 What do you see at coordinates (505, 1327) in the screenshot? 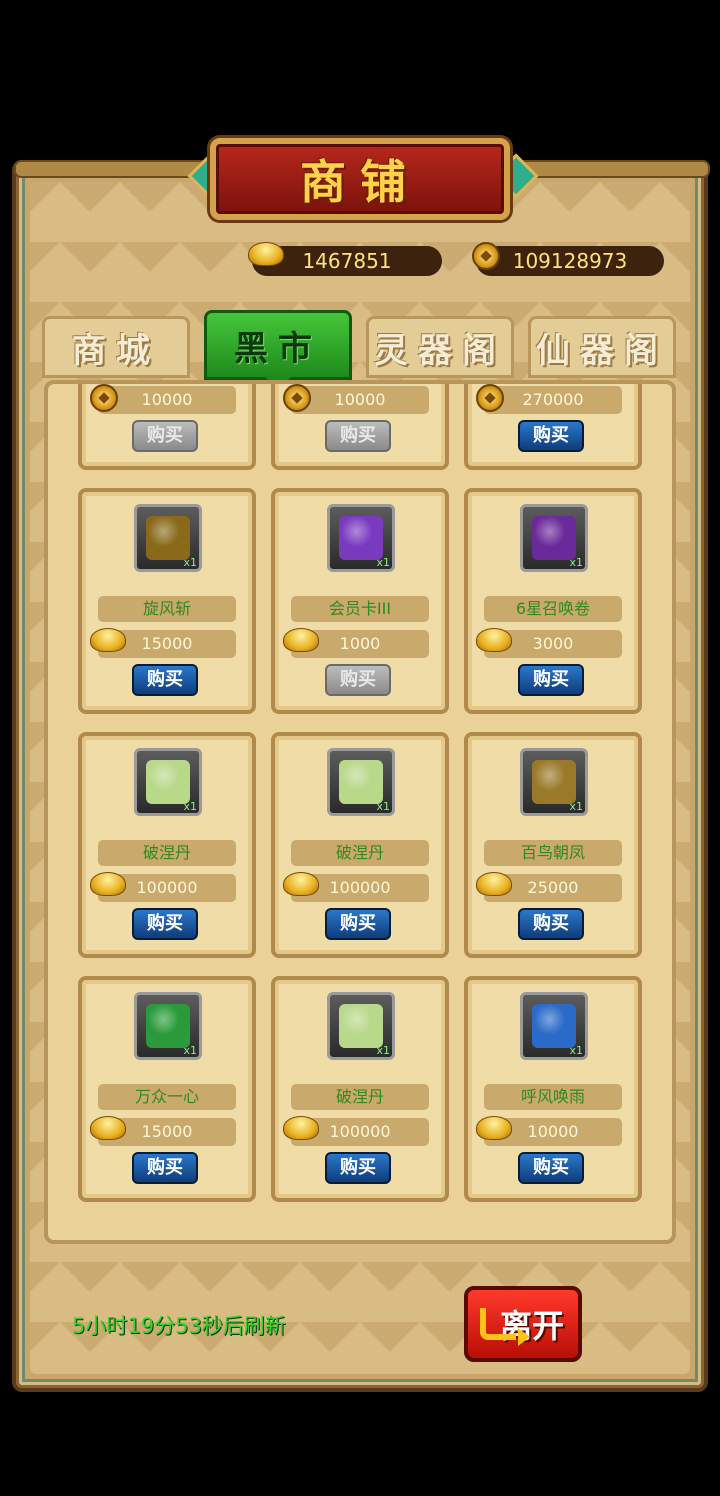
I see `exit-arrow-icon` at bounding box center [505, 1327].